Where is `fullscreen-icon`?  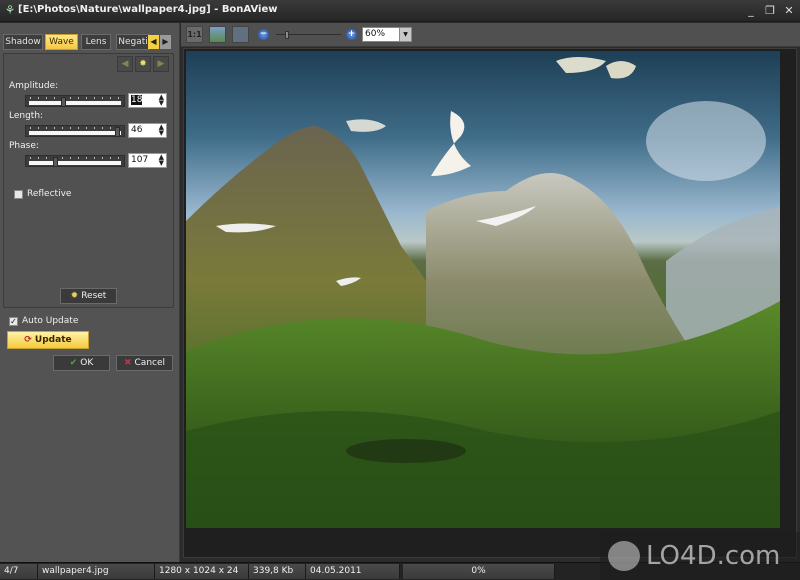
fullscreen-icon is located at coordinates (240, 34).